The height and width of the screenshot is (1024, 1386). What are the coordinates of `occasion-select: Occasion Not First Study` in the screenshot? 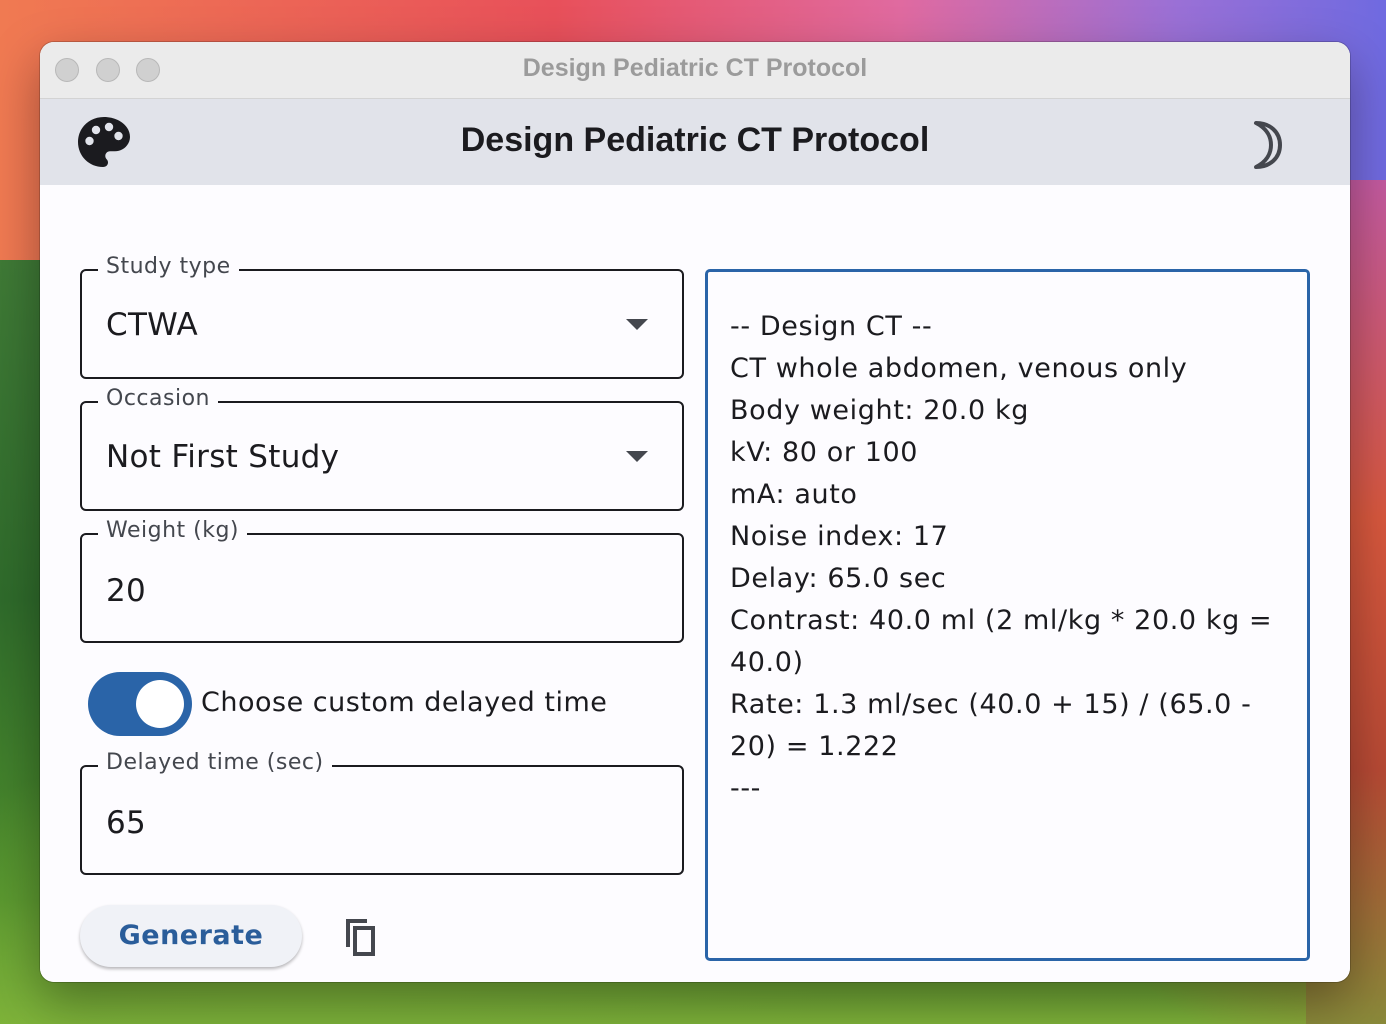 It's located at (382, 448).